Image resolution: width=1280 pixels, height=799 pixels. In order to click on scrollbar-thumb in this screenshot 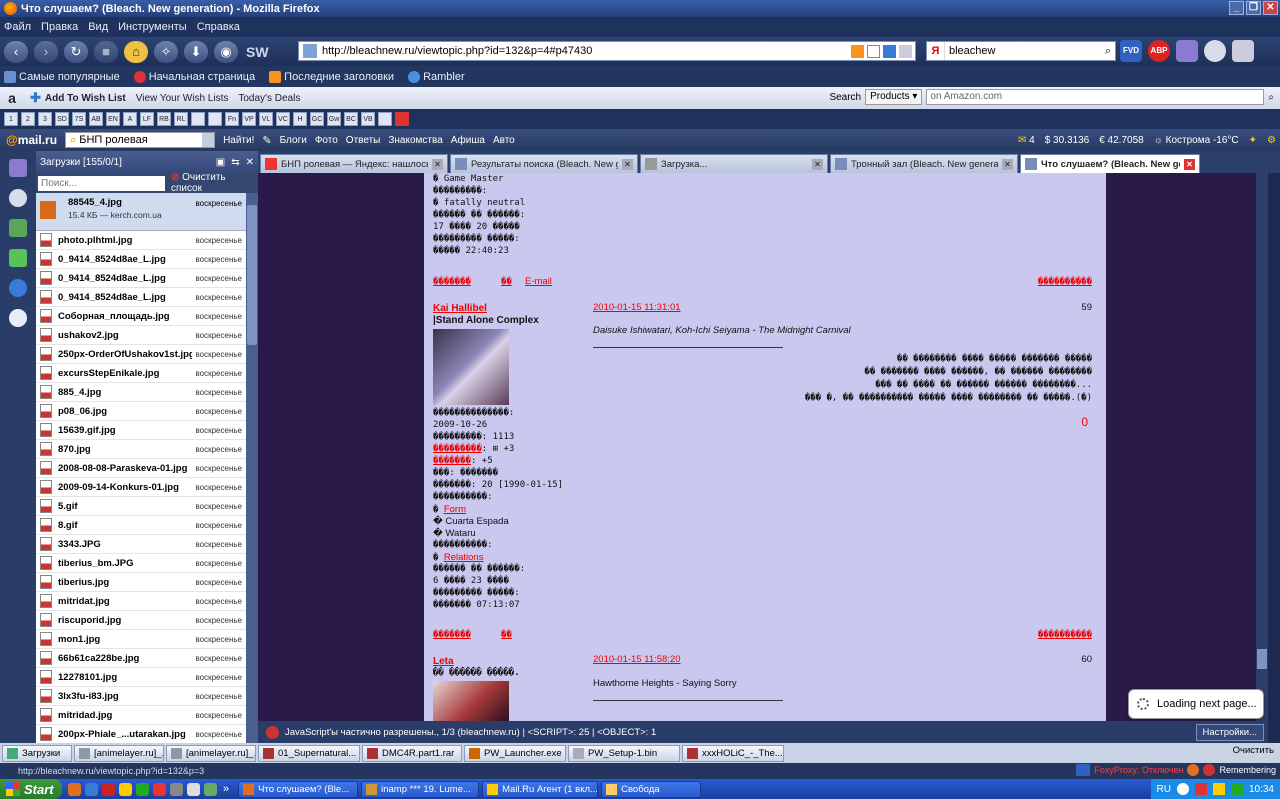, I will do `click(252, 275)`.